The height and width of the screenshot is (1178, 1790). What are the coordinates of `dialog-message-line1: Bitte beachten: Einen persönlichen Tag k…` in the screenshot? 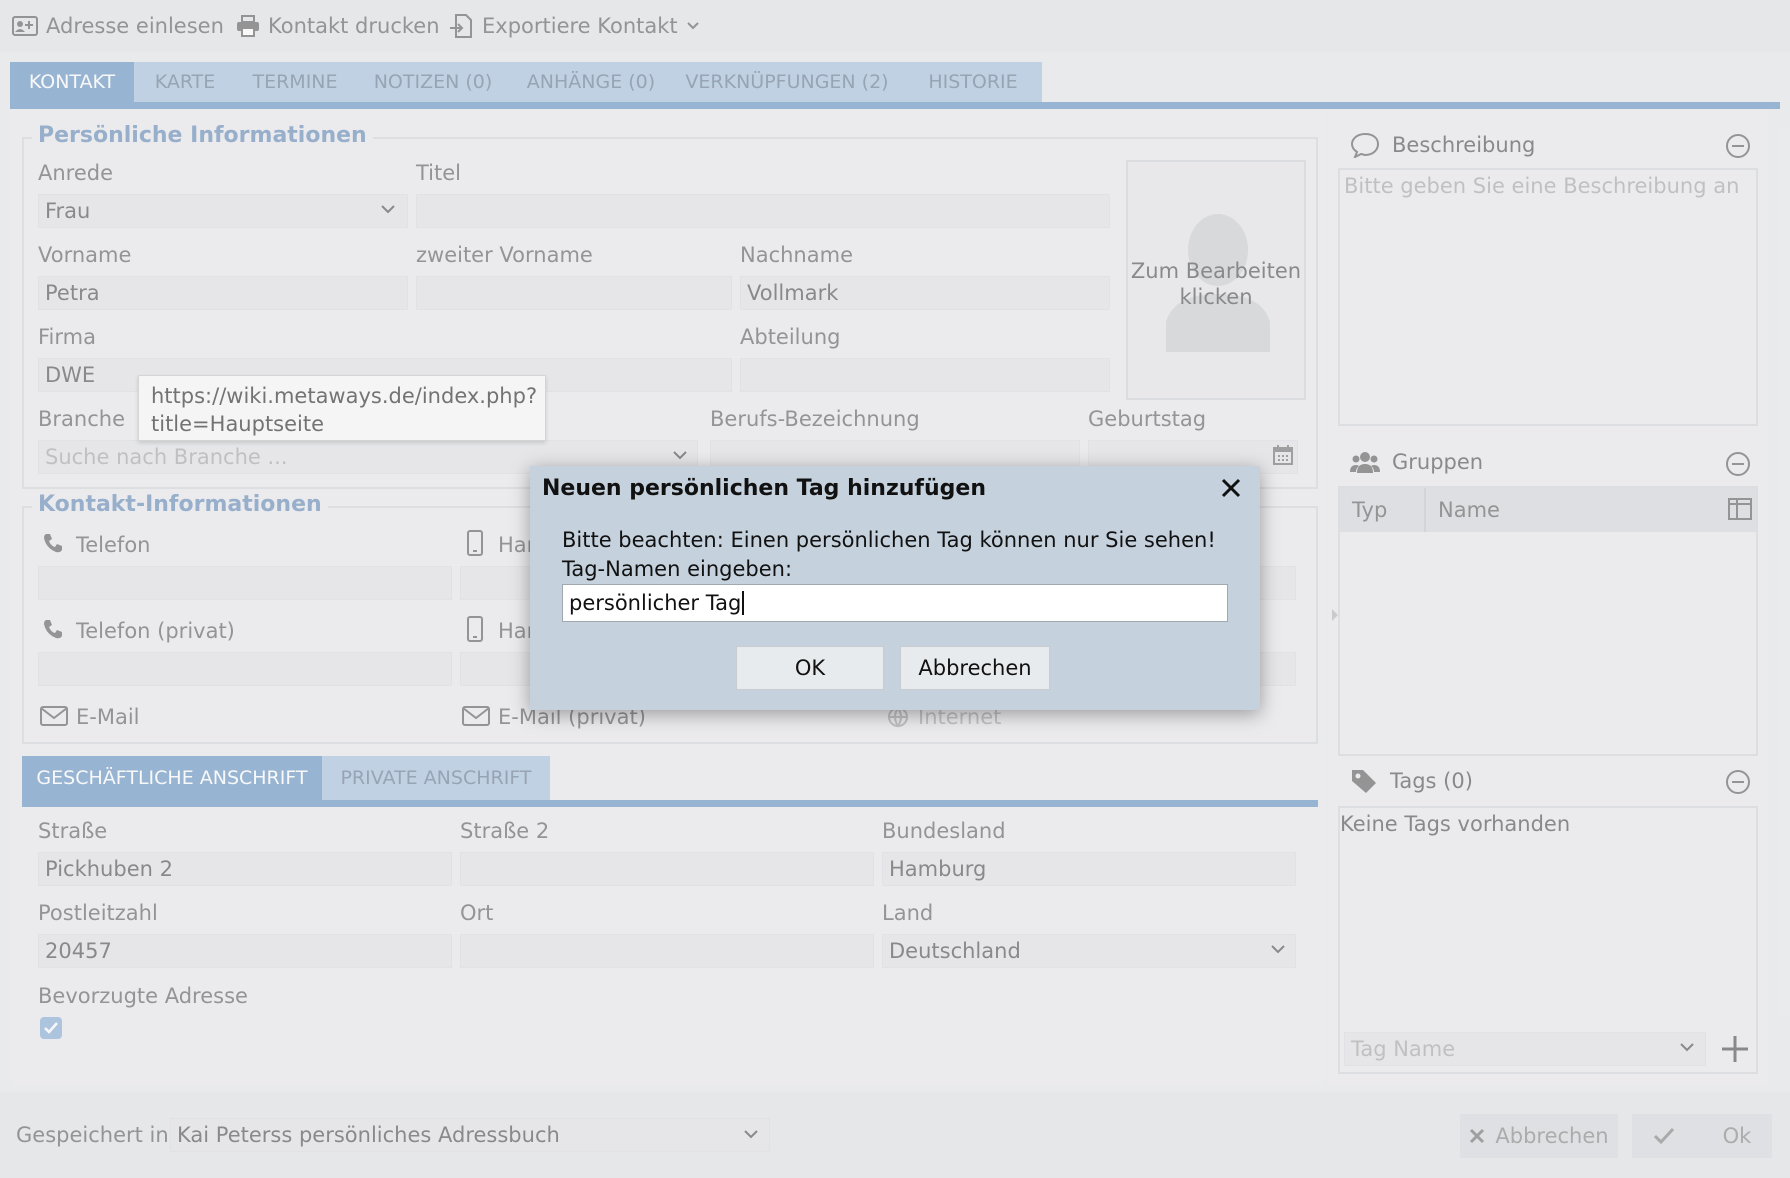 It's located at (889, 540).